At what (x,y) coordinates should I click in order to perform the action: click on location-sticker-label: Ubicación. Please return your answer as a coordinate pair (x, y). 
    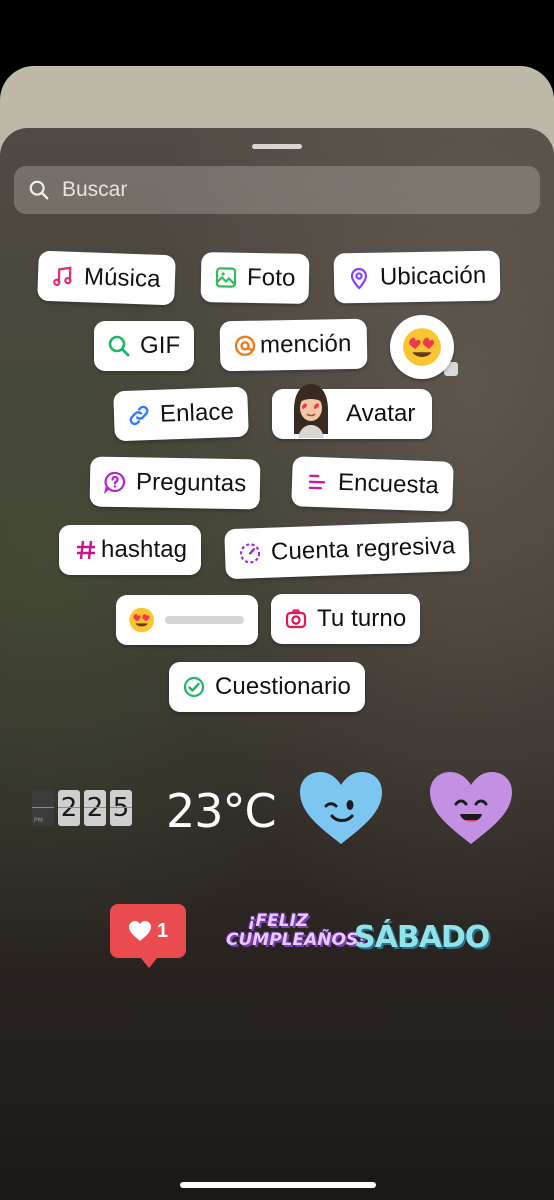
    Looking at the image, I should click on (433, 276).